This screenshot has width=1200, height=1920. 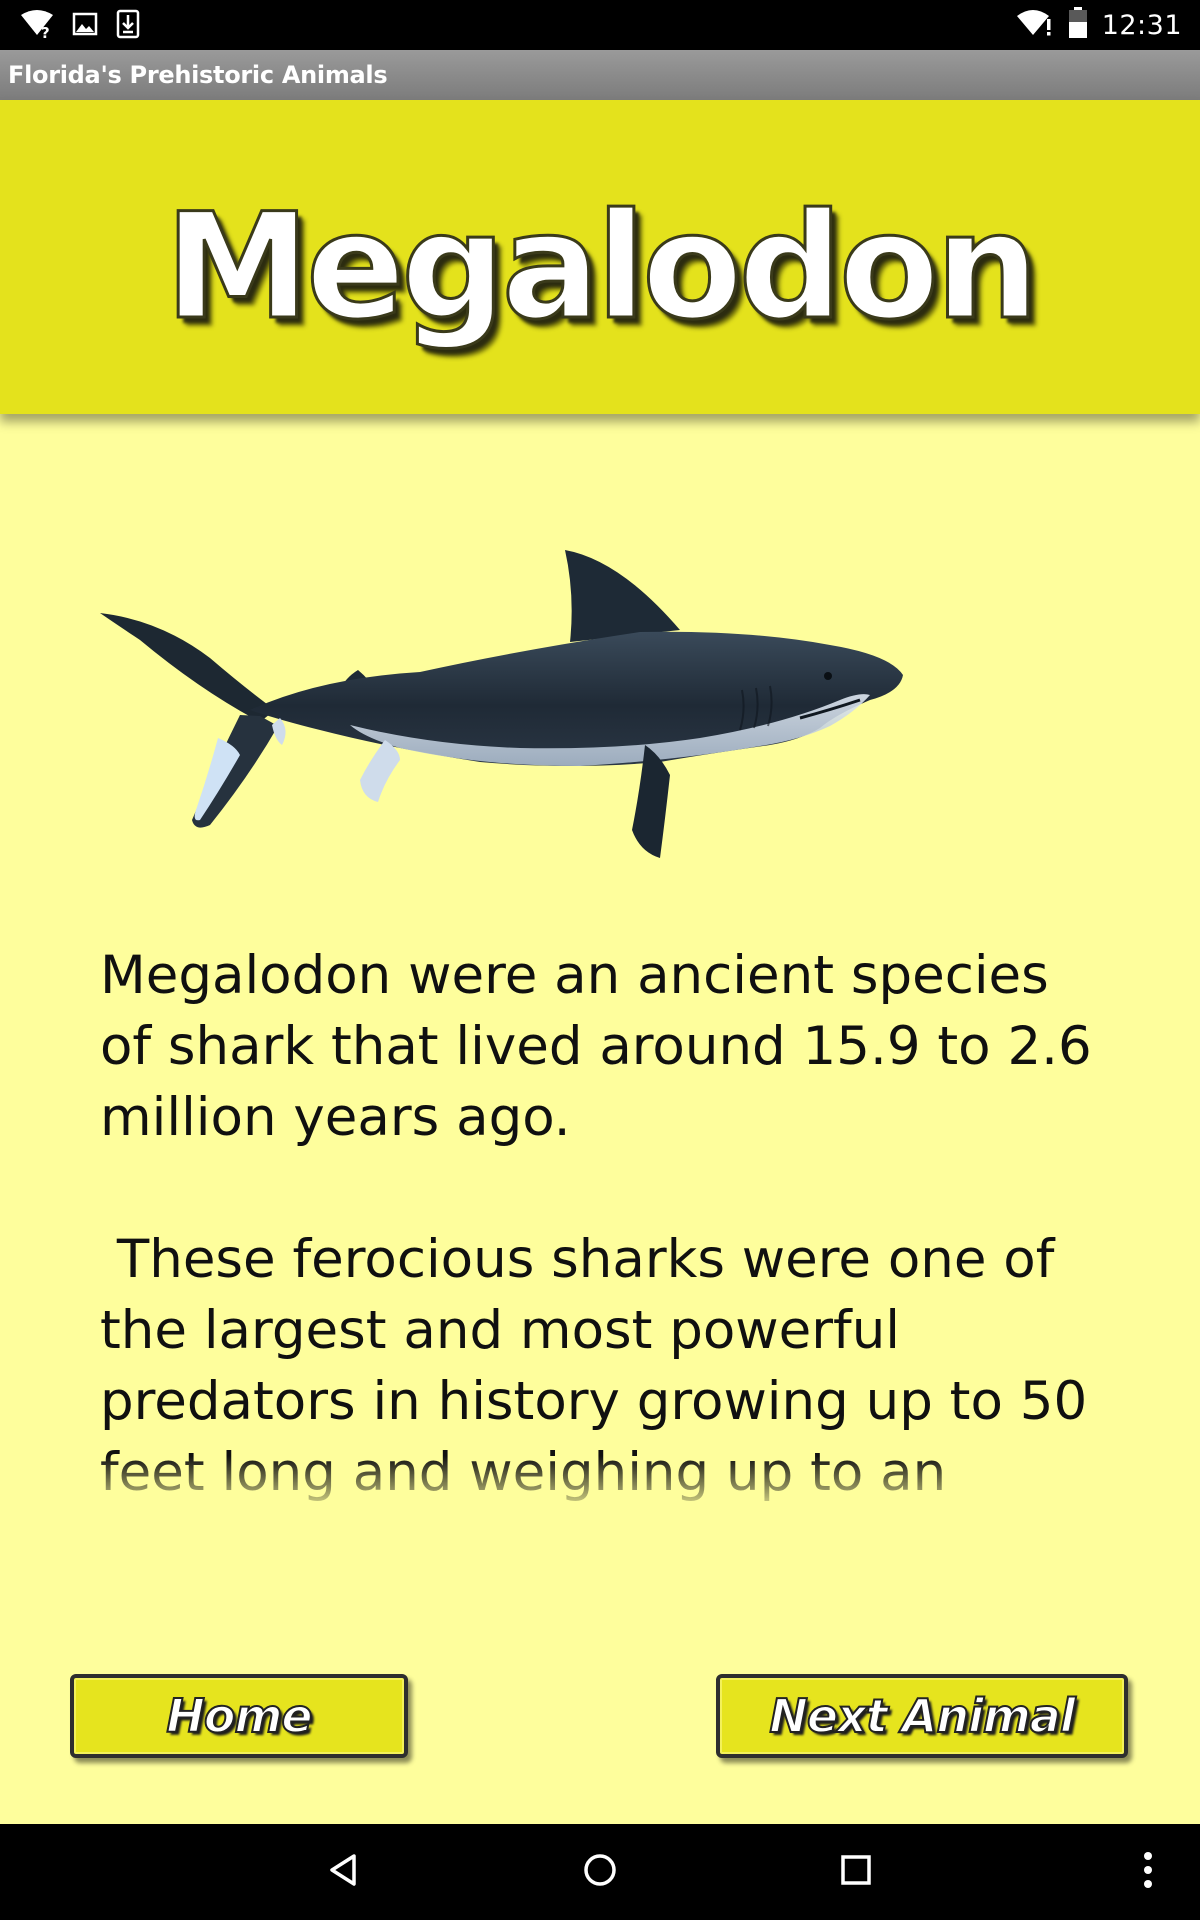 I want to click on status-left-icons: ?, so click(x=80, y=26).